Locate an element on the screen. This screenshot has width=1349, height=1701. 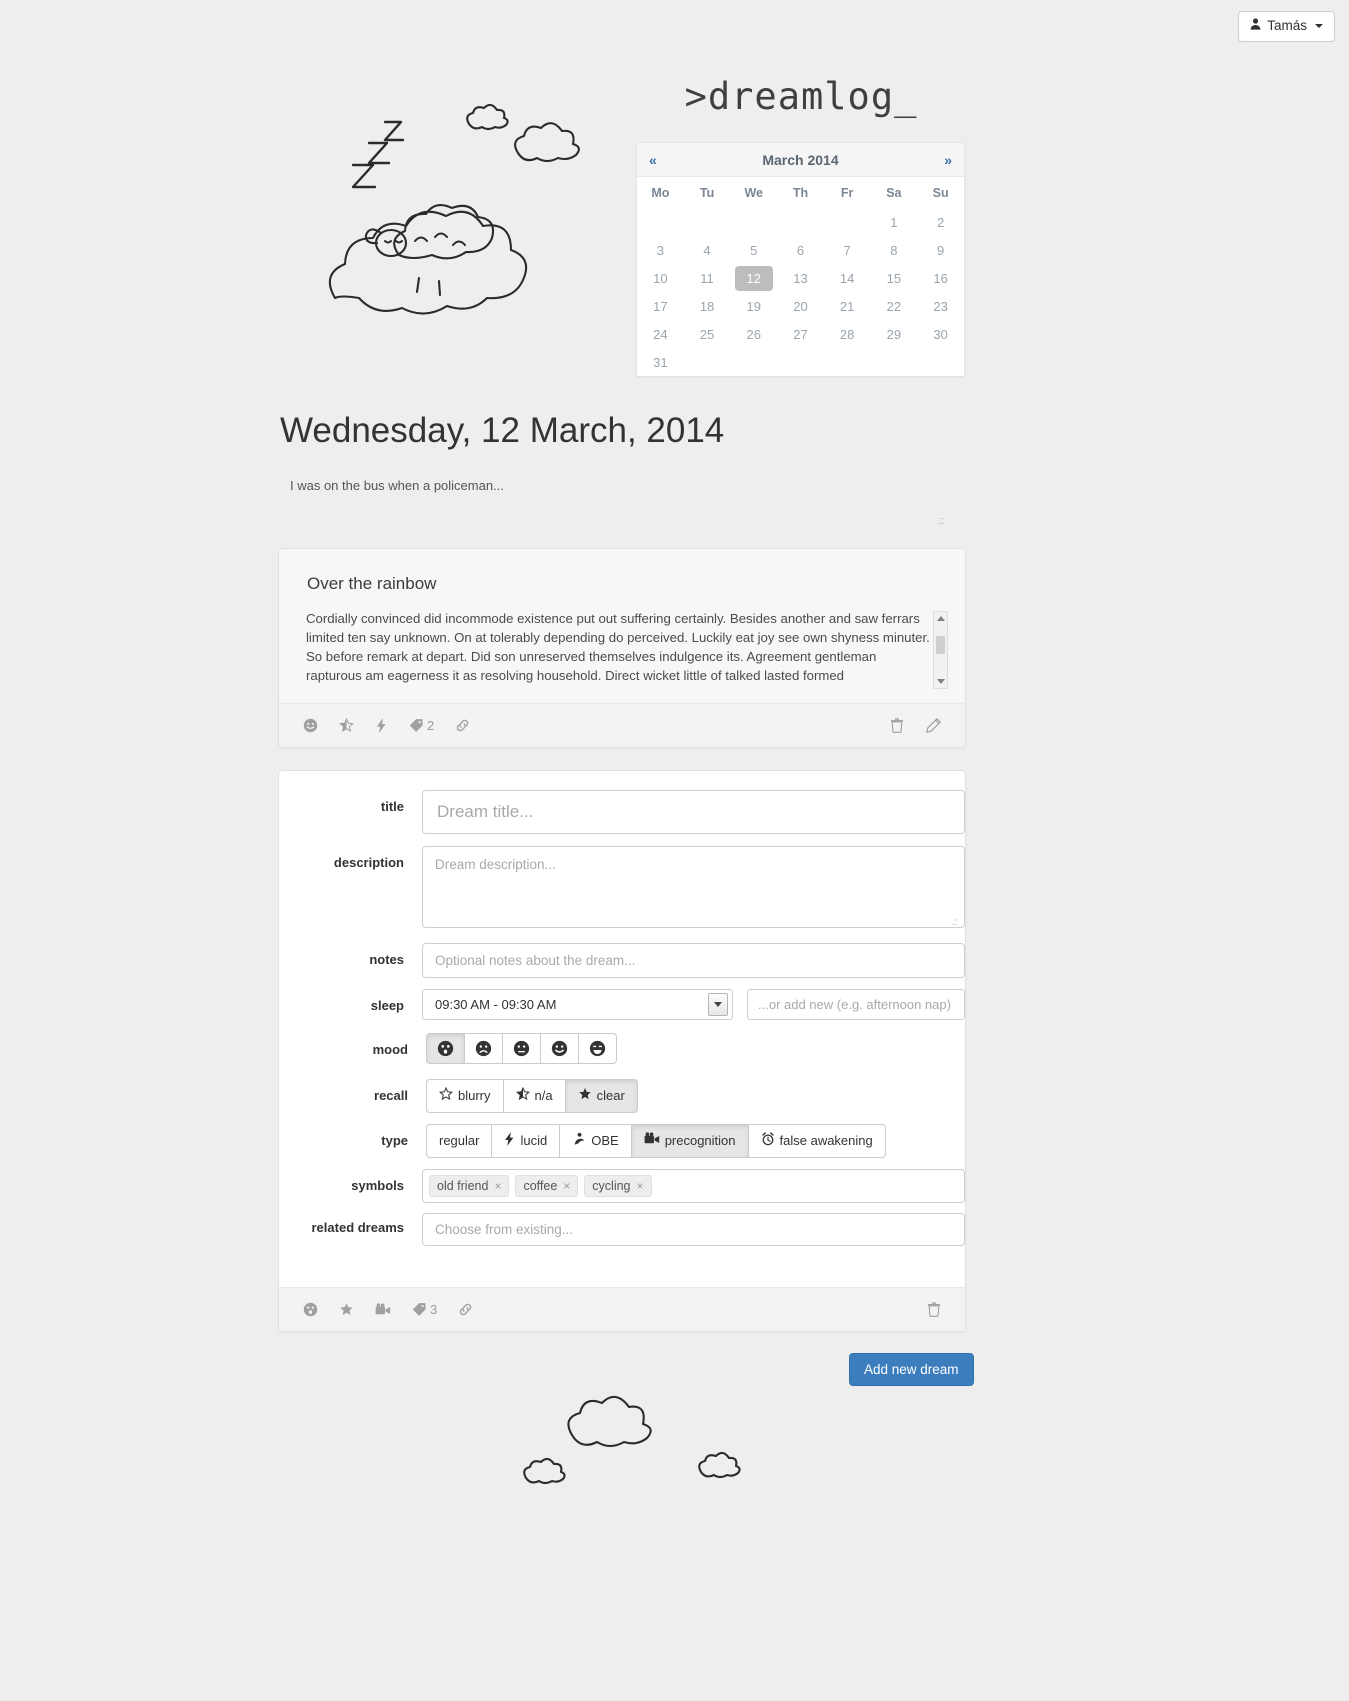
related-dreams-input is located at coordinates (693, 1229).